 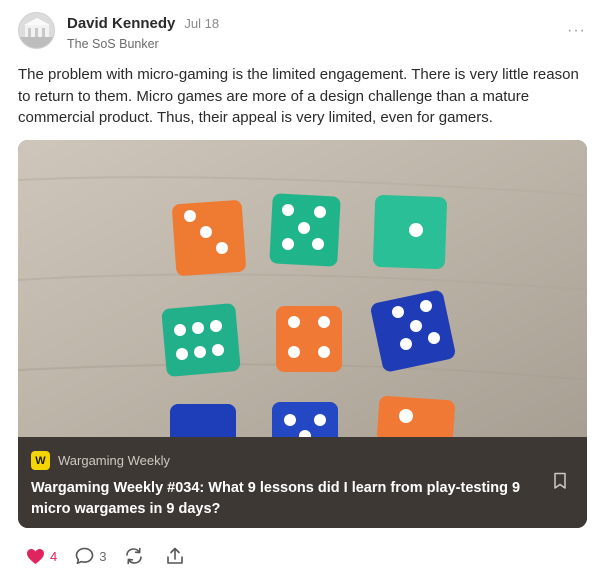 I want to click on like-count: 4, so click(x=54, y=556).